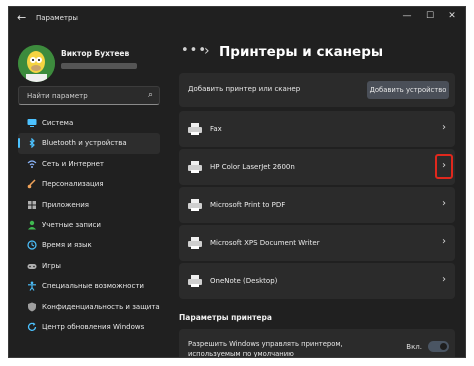 This screenshot has height=366, width=474. I want to click on sidebar-item-bluetooth: Bluetooth и устройства, so click(89, 143).